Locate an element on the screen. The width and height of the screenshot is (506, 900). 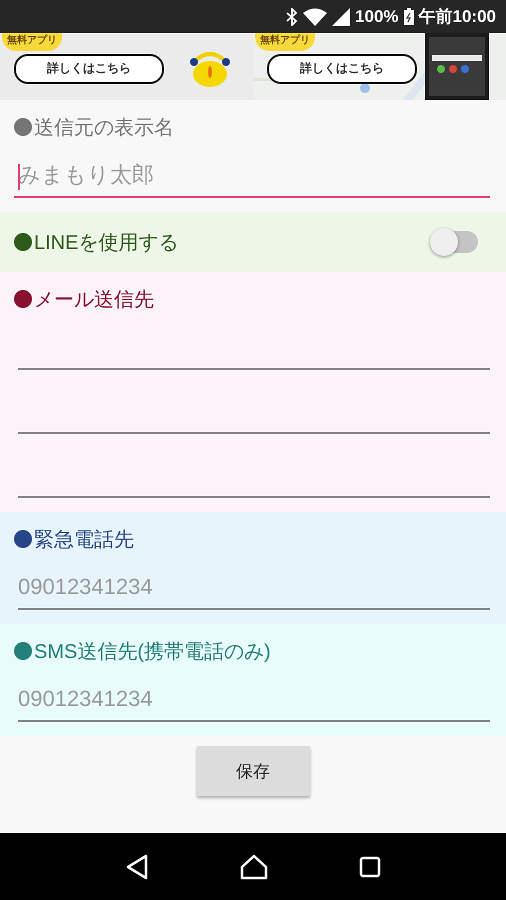
battery-icon is located at coordinates (409, 16).